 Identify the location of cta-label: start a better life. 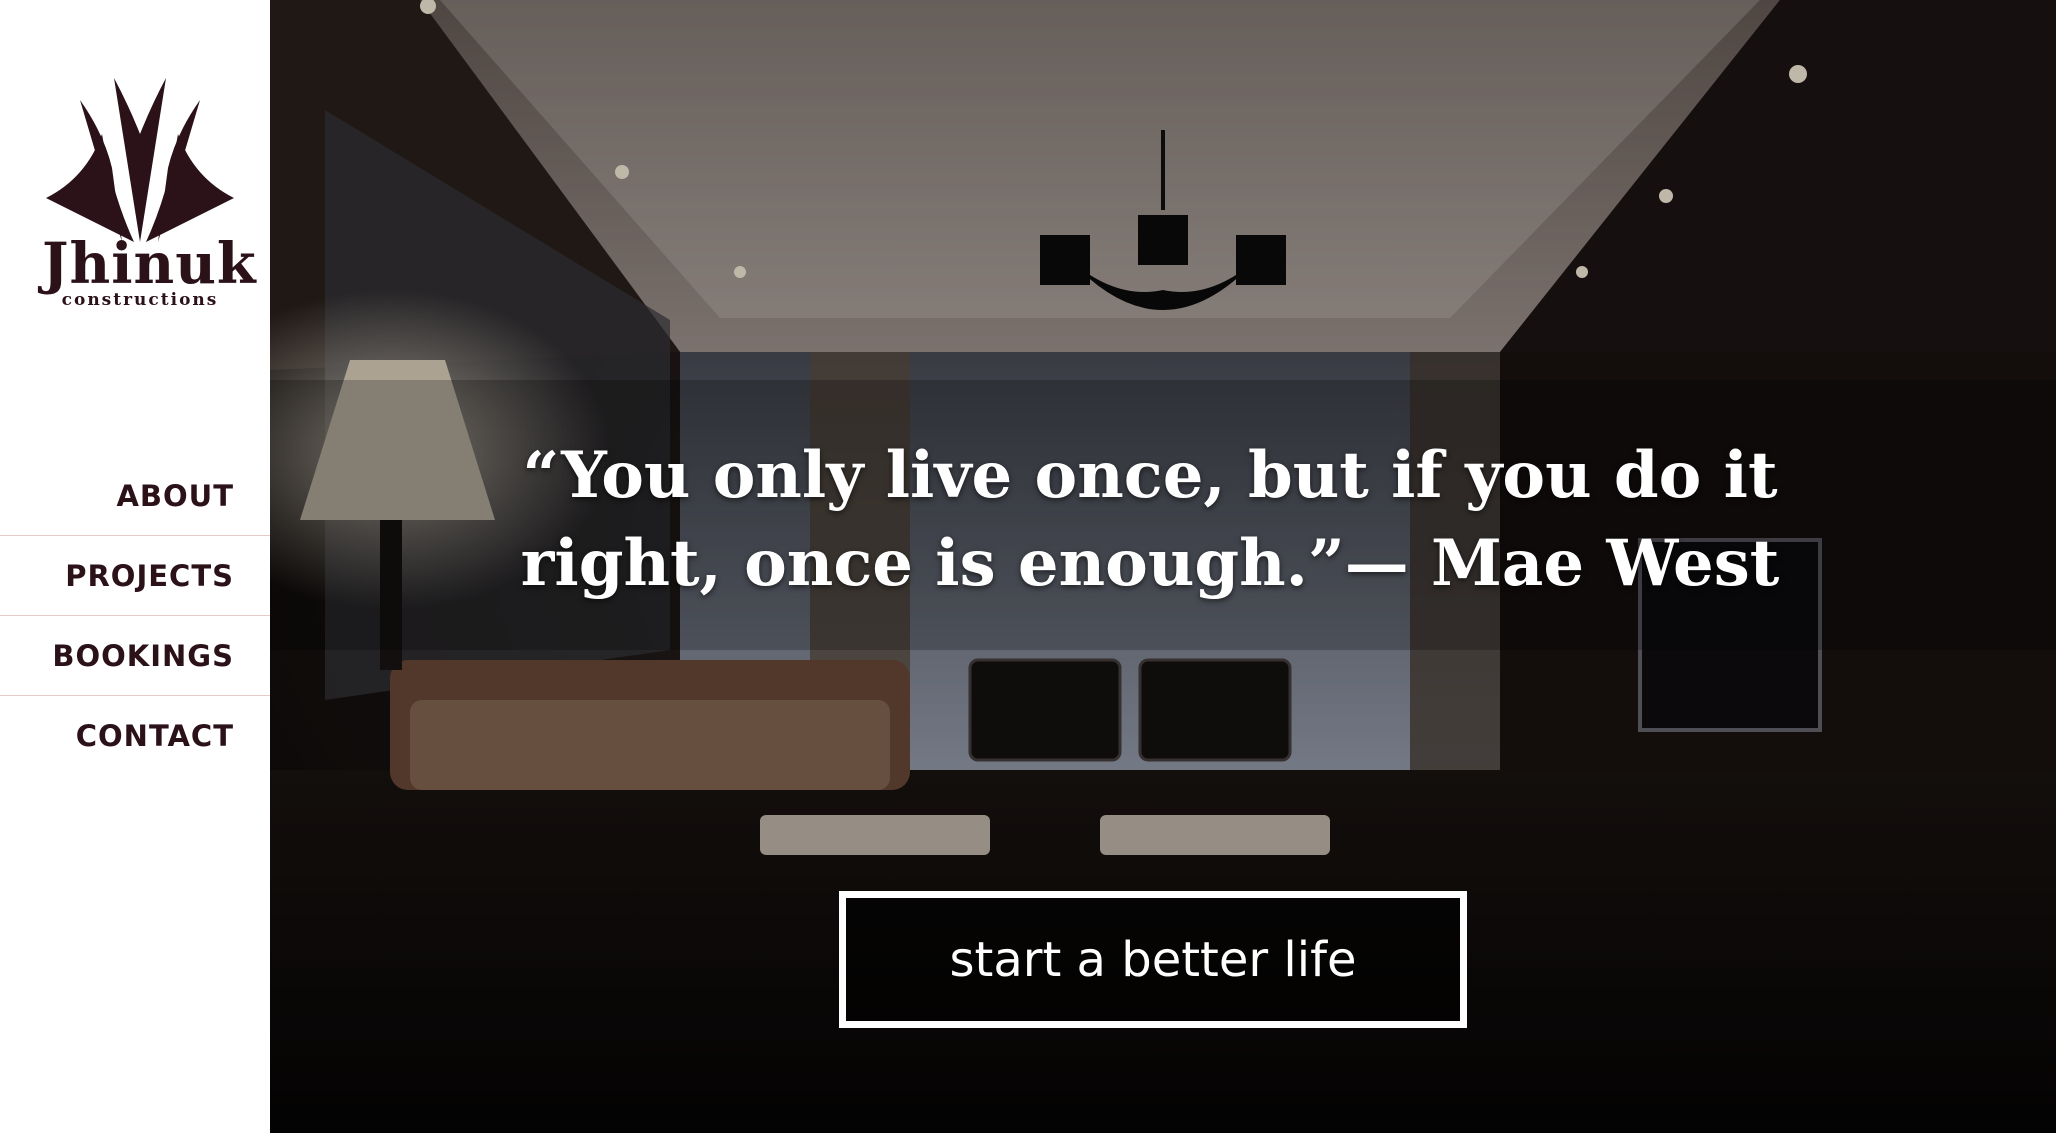
(1153, 959).